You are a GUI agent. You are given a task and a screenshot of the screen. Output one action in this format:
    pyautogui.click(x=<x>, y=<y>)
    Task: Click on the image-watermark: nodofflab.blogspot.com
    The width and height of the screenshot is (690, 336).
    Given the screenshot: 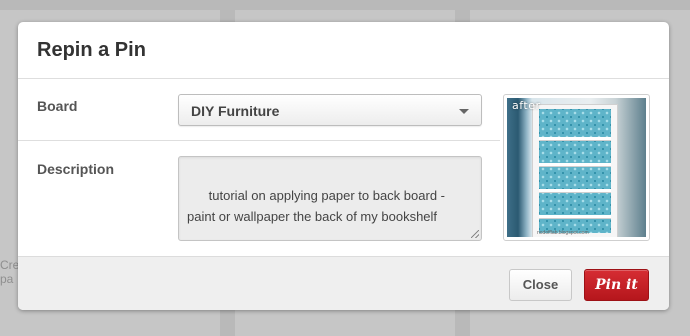 What is the action you would take?
    pyautogui.click(x=563, y=233)
    